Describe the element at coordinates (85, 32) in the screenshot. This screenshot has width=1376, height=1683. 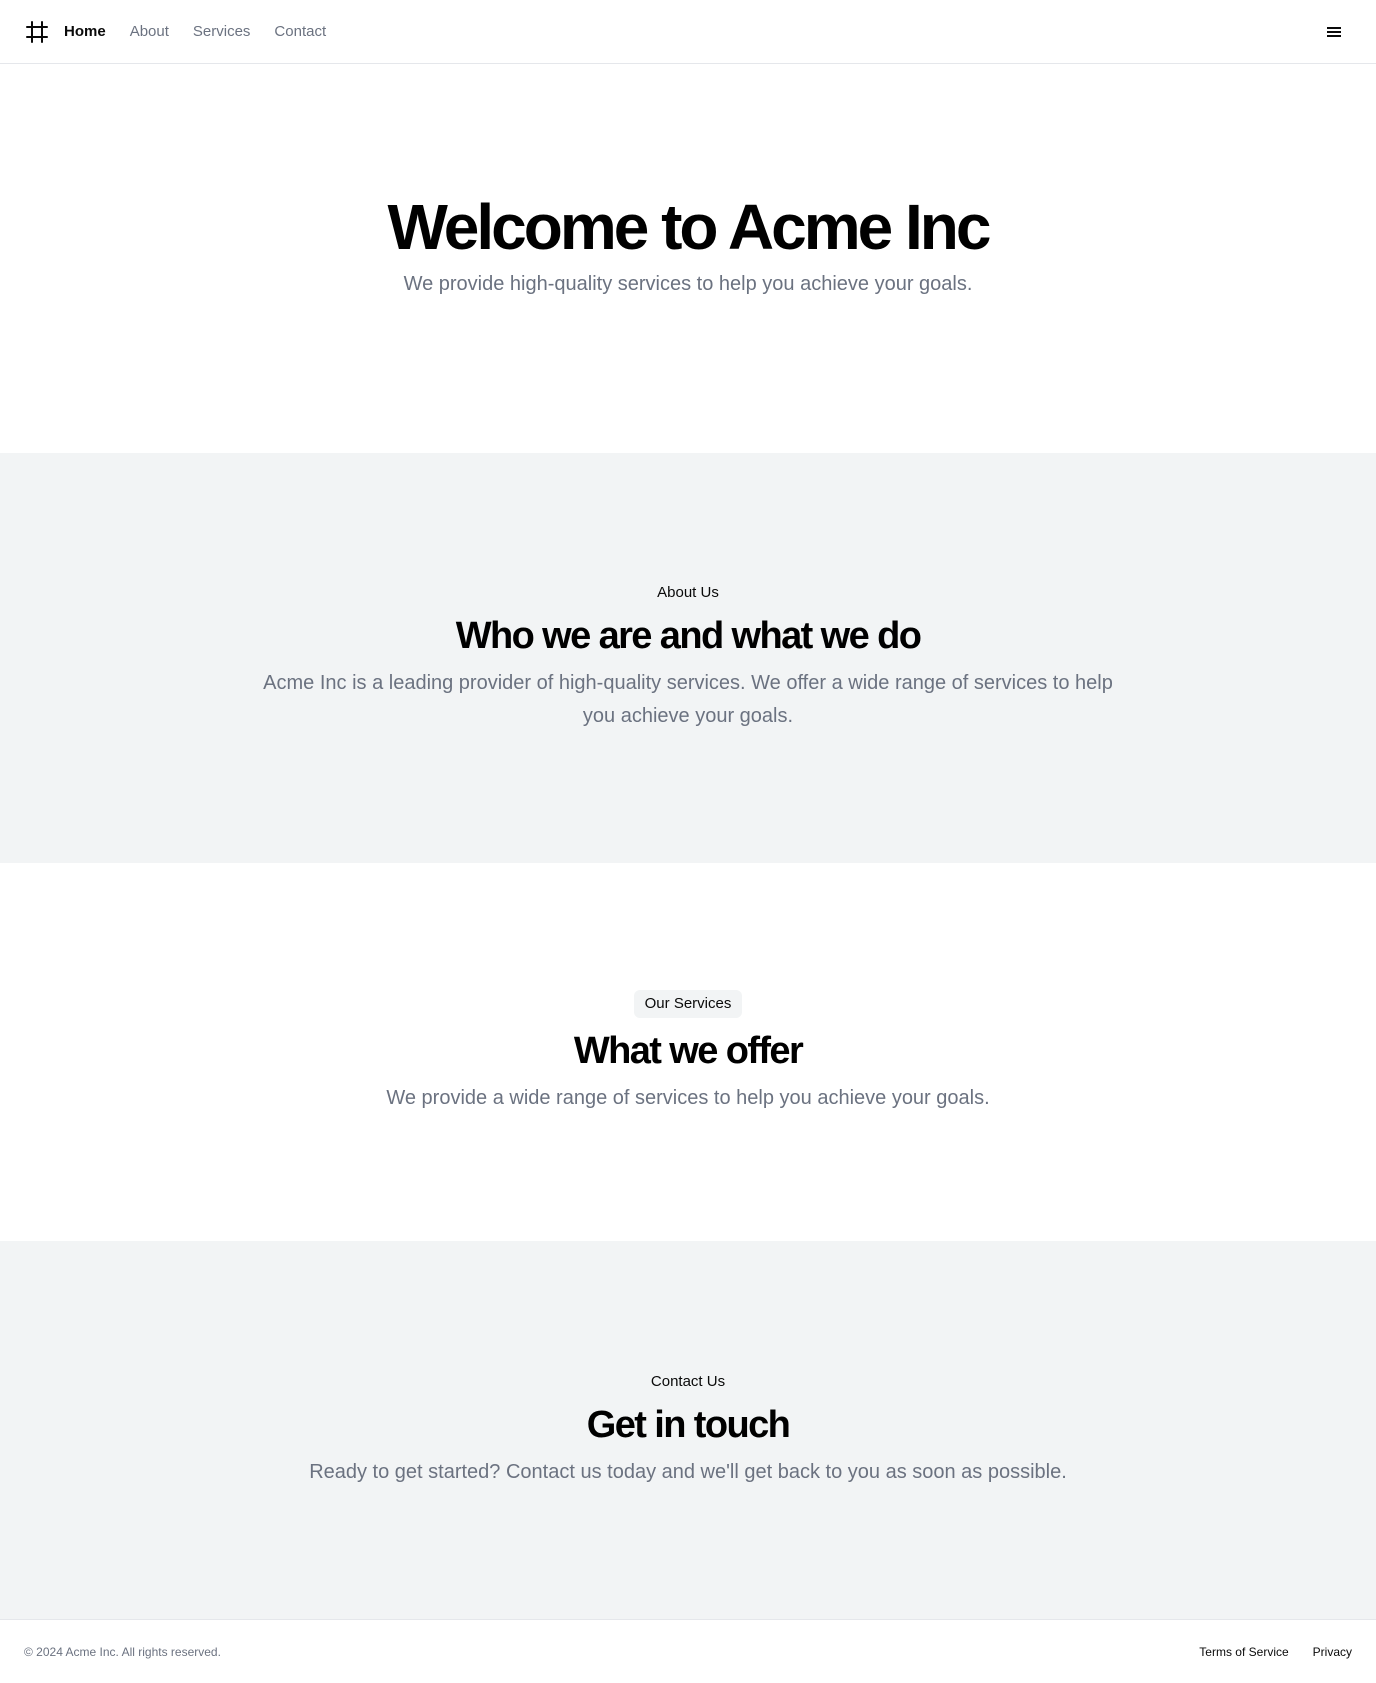
I see `nav-link-home: Home` at that location.